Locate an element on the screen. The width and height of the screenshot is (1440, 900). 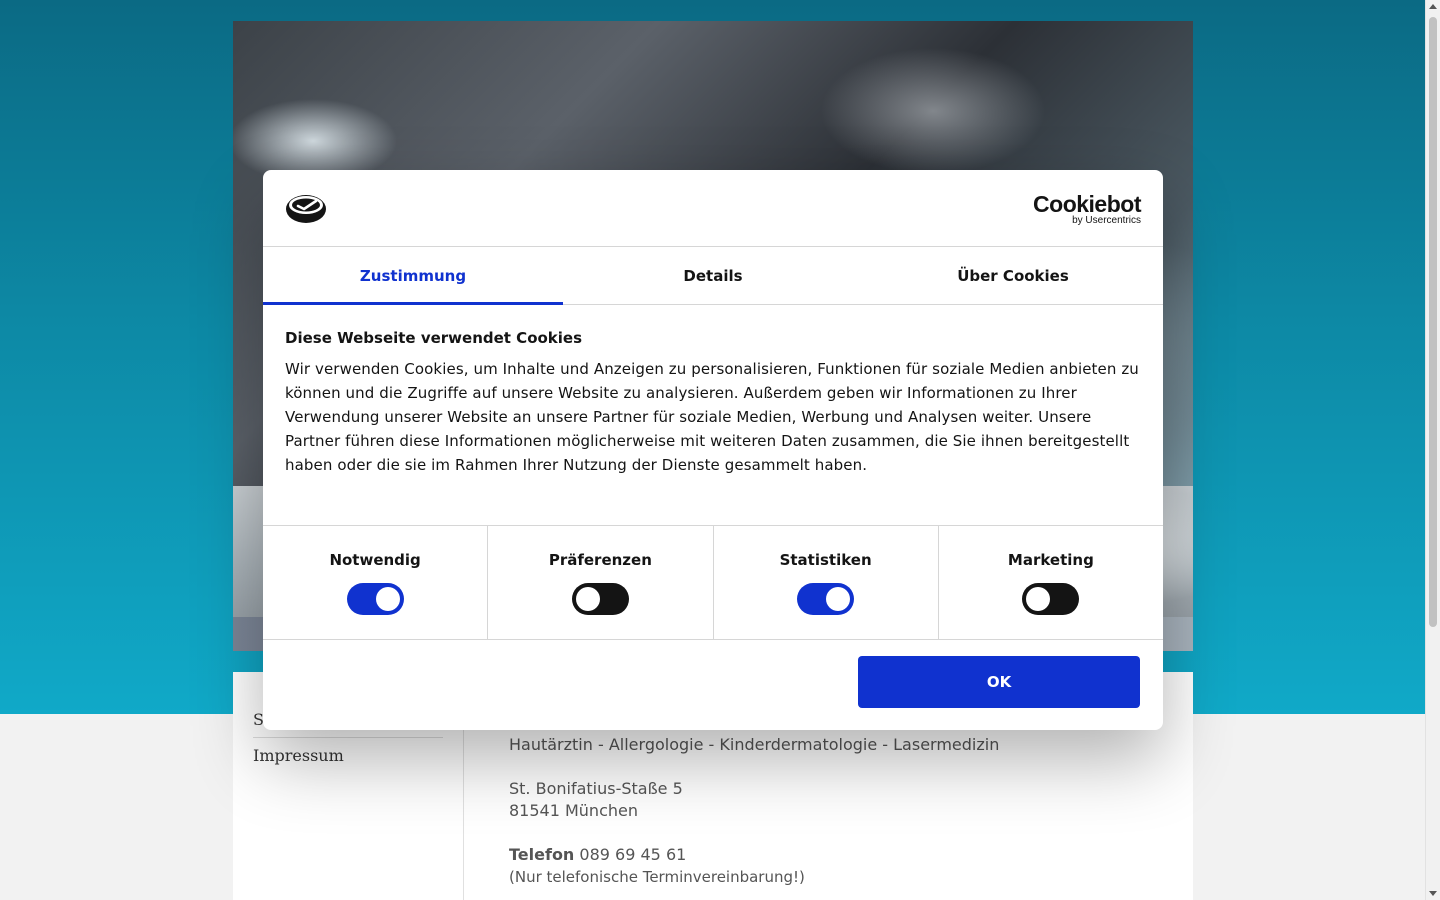
cookiebot-brand-name: Cookiebot is located at coordinates (1087, 204).